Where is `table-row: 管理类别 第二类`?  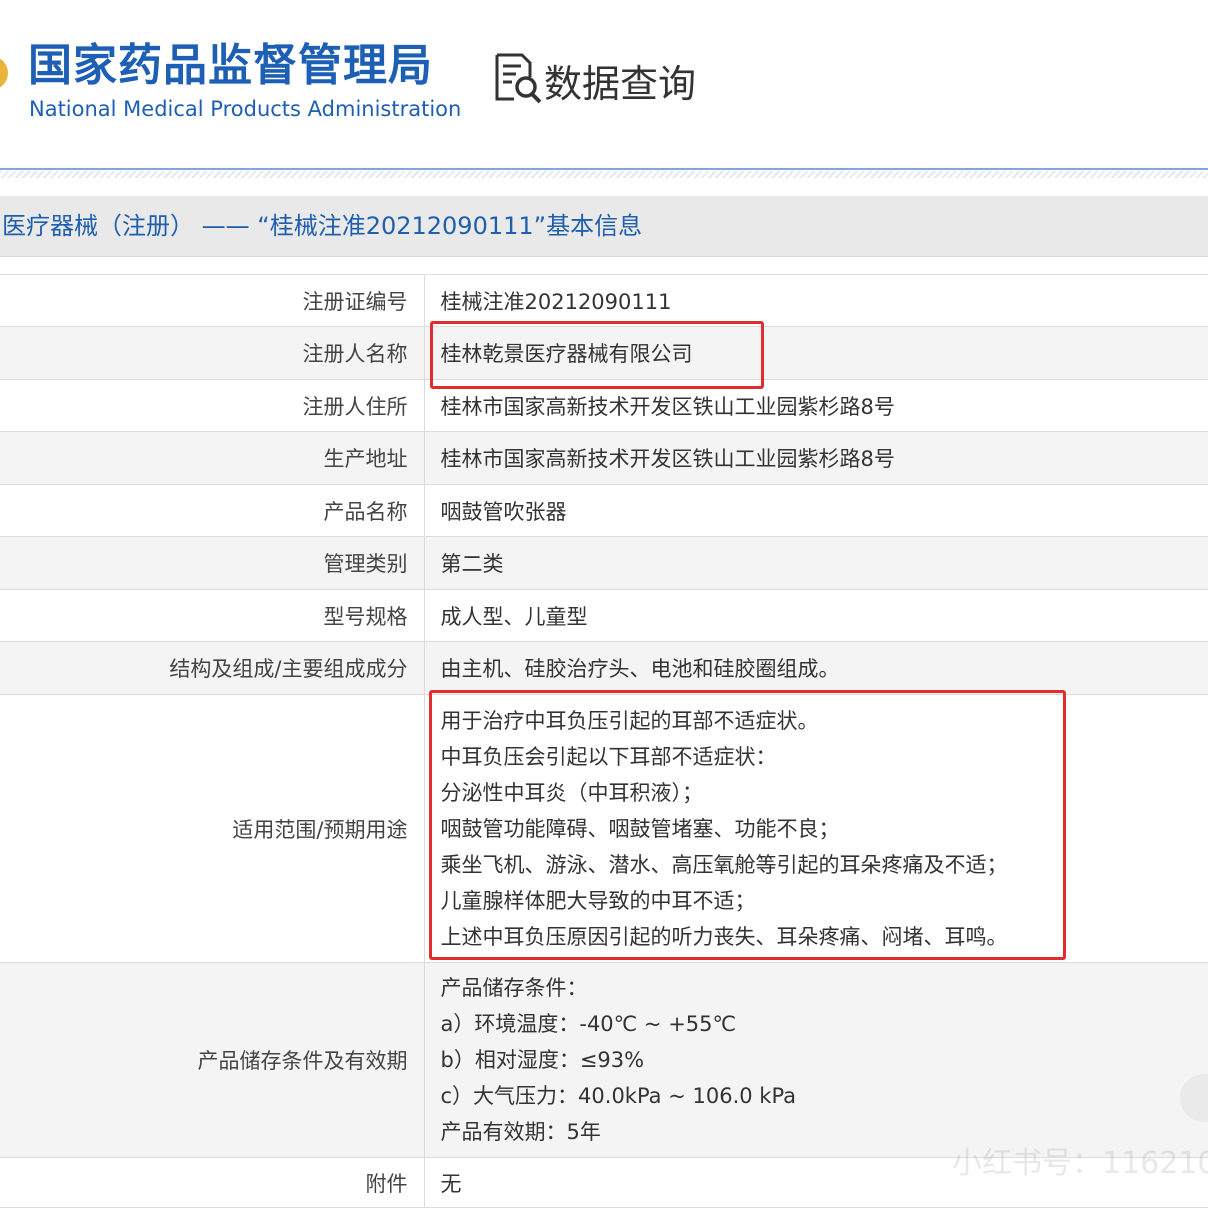 table-row: 管理类别 第二类 is located at coordinates (604, 563).